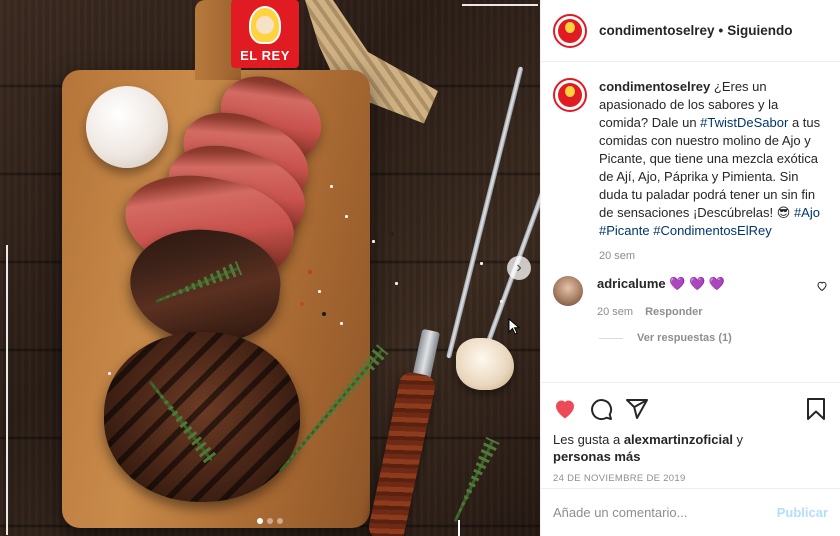  Describe the element at coordinates (759, 30) in the screenshot. I see `follow-status-button: Siguiendo` at that location.